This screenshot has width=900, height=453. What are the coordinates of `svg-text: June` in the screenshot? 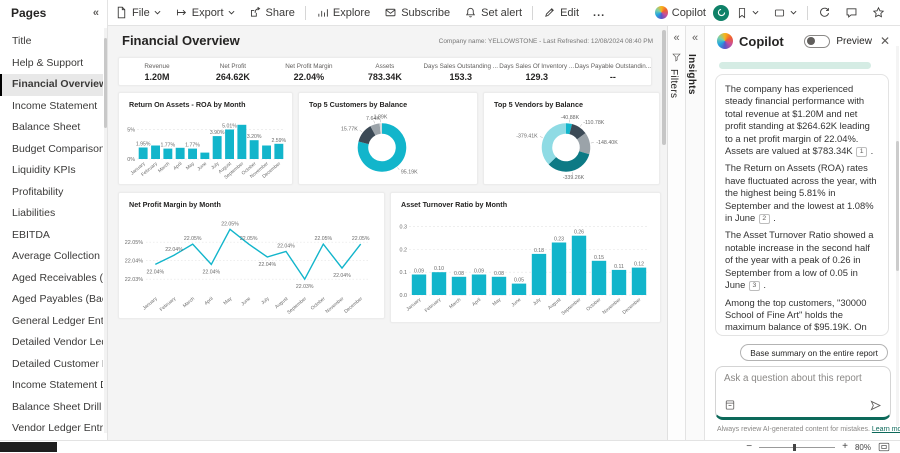 It's located at (246, 301).